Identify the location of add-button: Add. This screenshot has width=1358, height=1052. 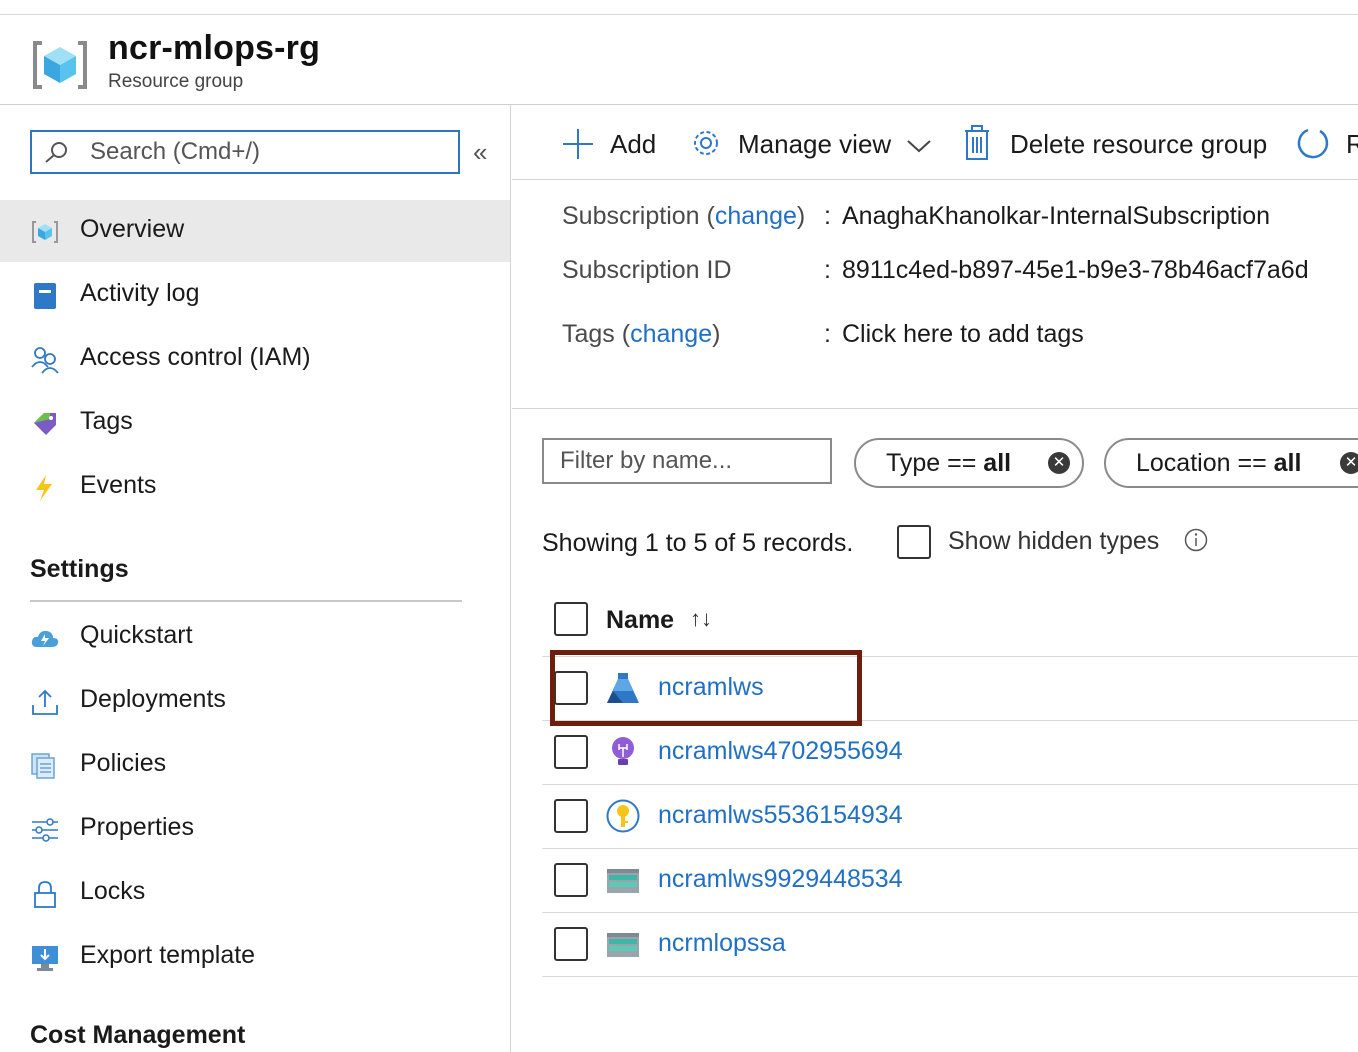
(612, 145).